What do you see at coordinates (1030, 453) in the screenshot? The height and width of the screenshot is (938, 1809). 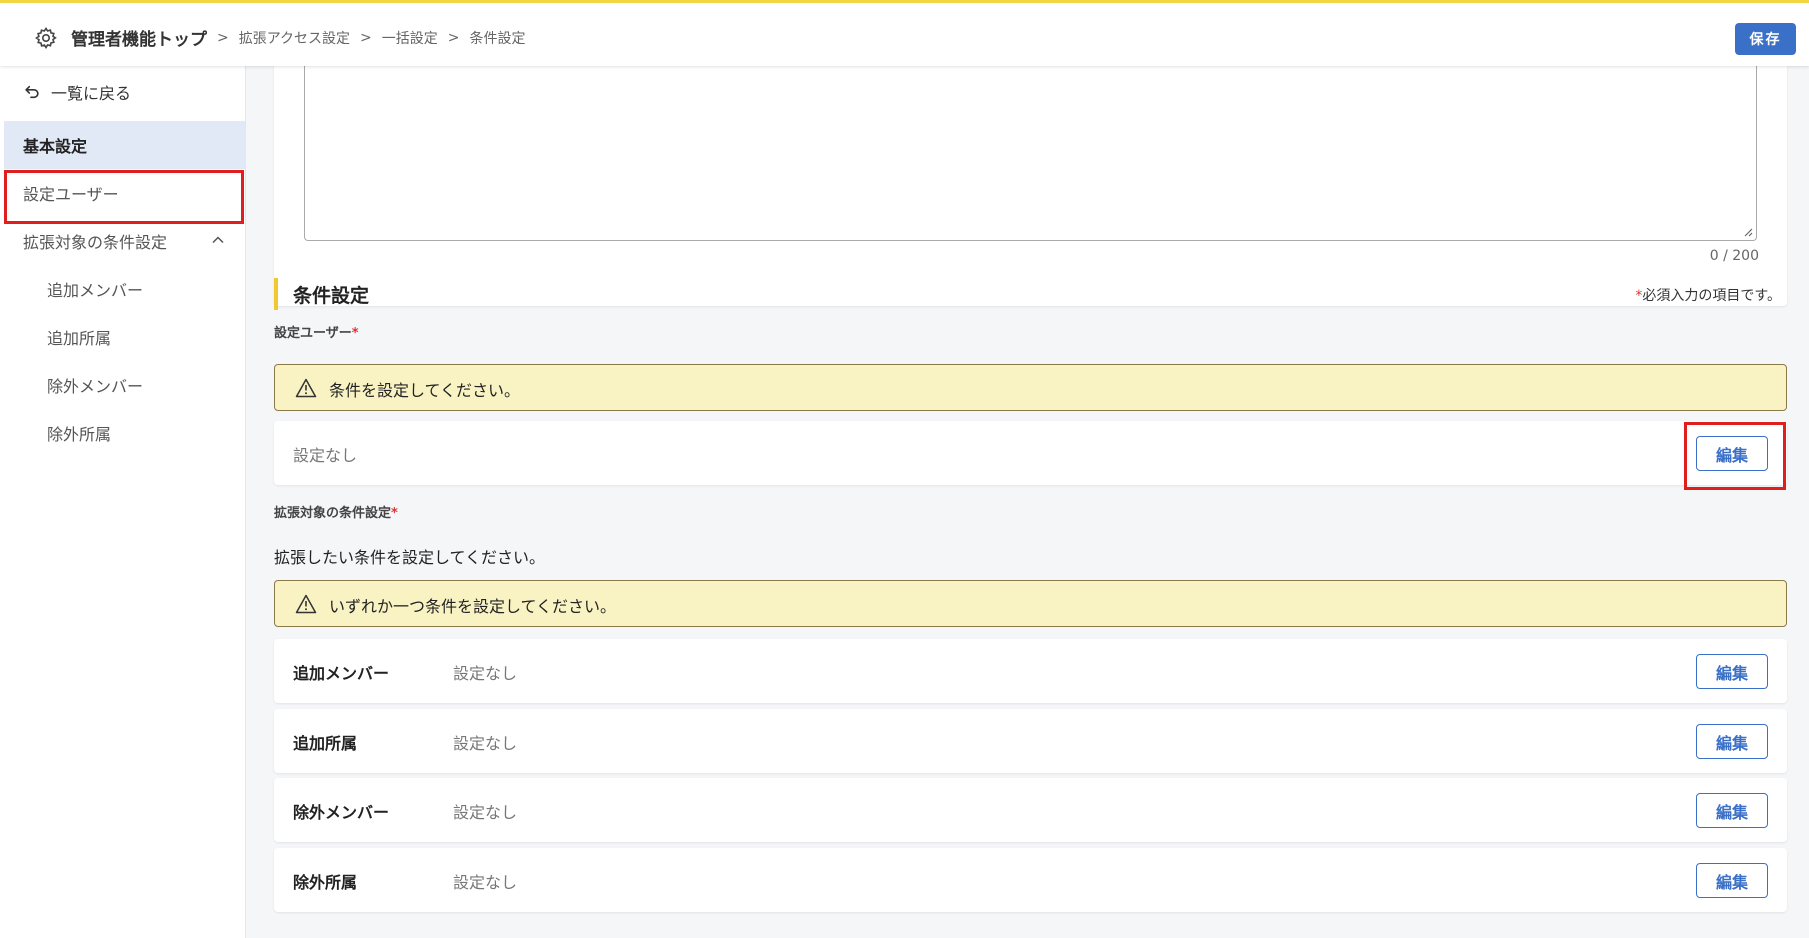 I see `setting-user-row: 設定なし 編集` at bounding box center [1030, 453].